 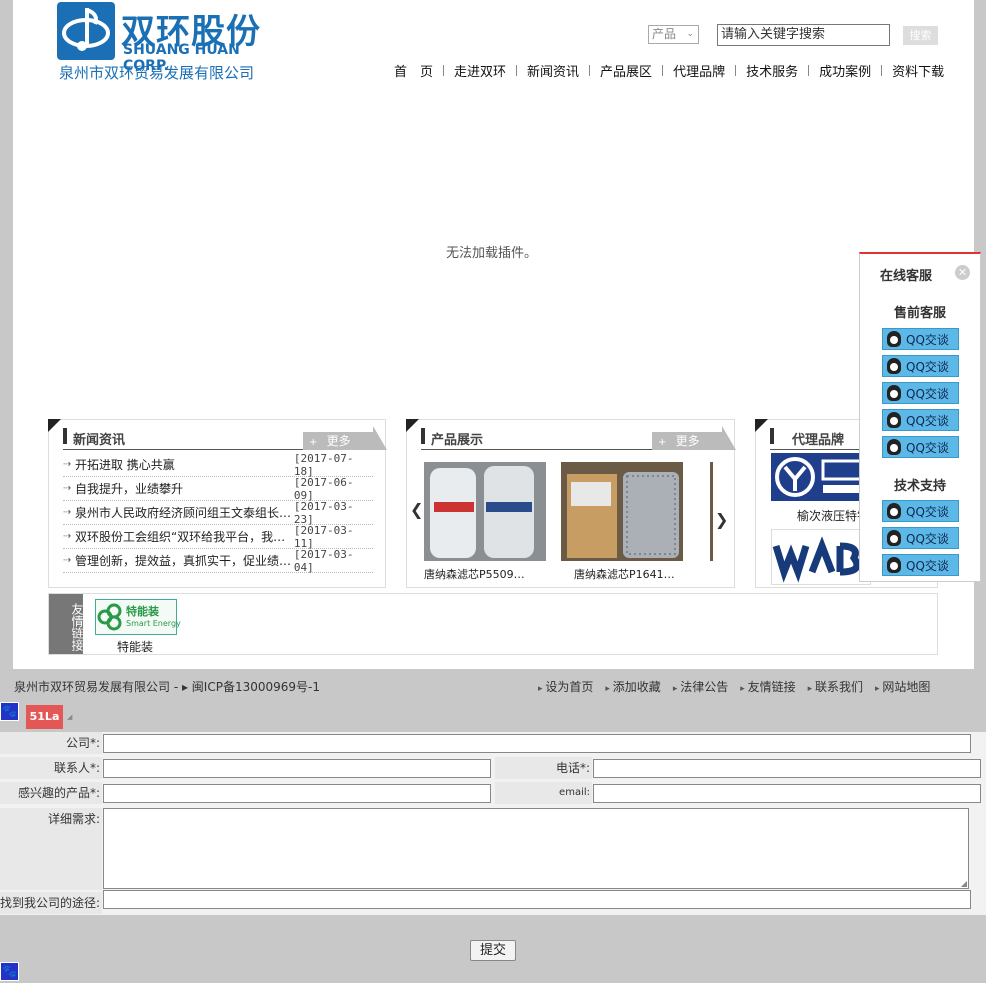 What do you see at coordinates (493, 950) in the screenshot?
I see `submit-button: 提交` at bounding box center [493, 950].